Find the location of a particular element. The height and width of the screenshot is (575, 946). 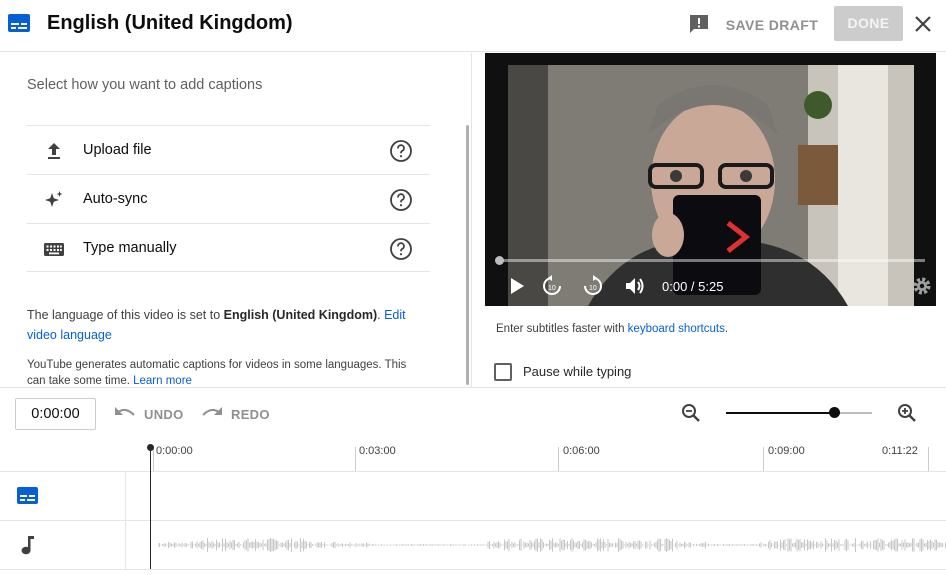

player-timecode: 0:00 / 5:25 is located at coordinates (693, 286).